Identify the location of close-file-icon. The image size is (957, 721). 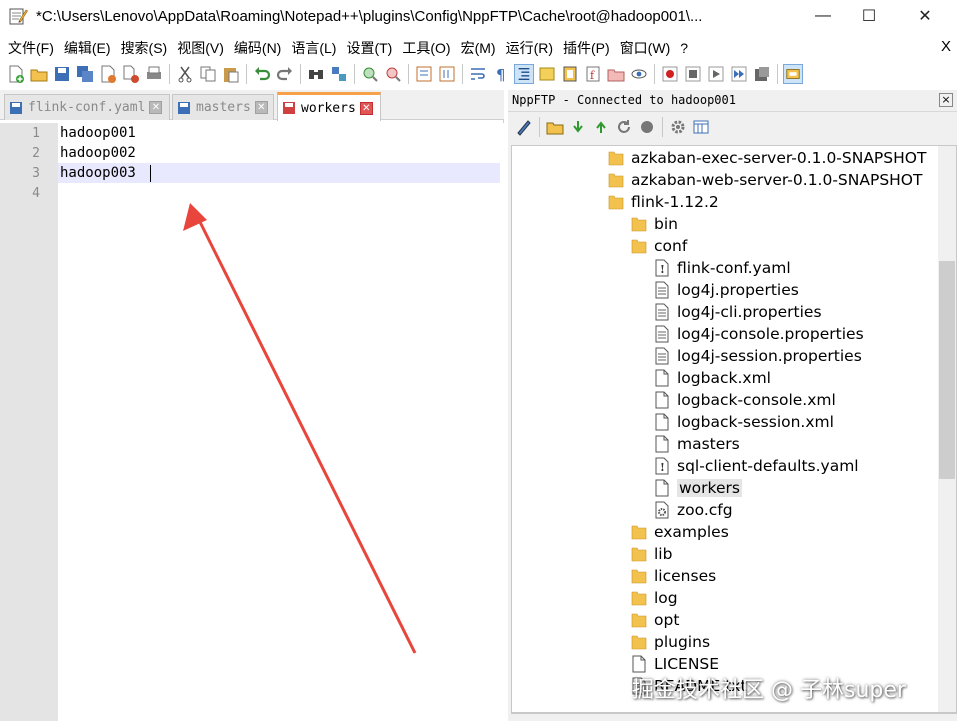
(108, 74).